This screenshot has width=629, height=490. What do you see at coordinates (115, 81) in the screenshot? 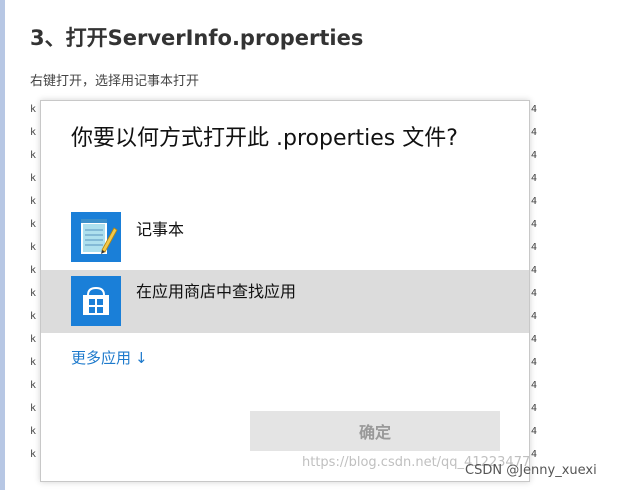
I see `article-instruction: 右键打开，选择用记事本打开` at bounding box center [115, 81].